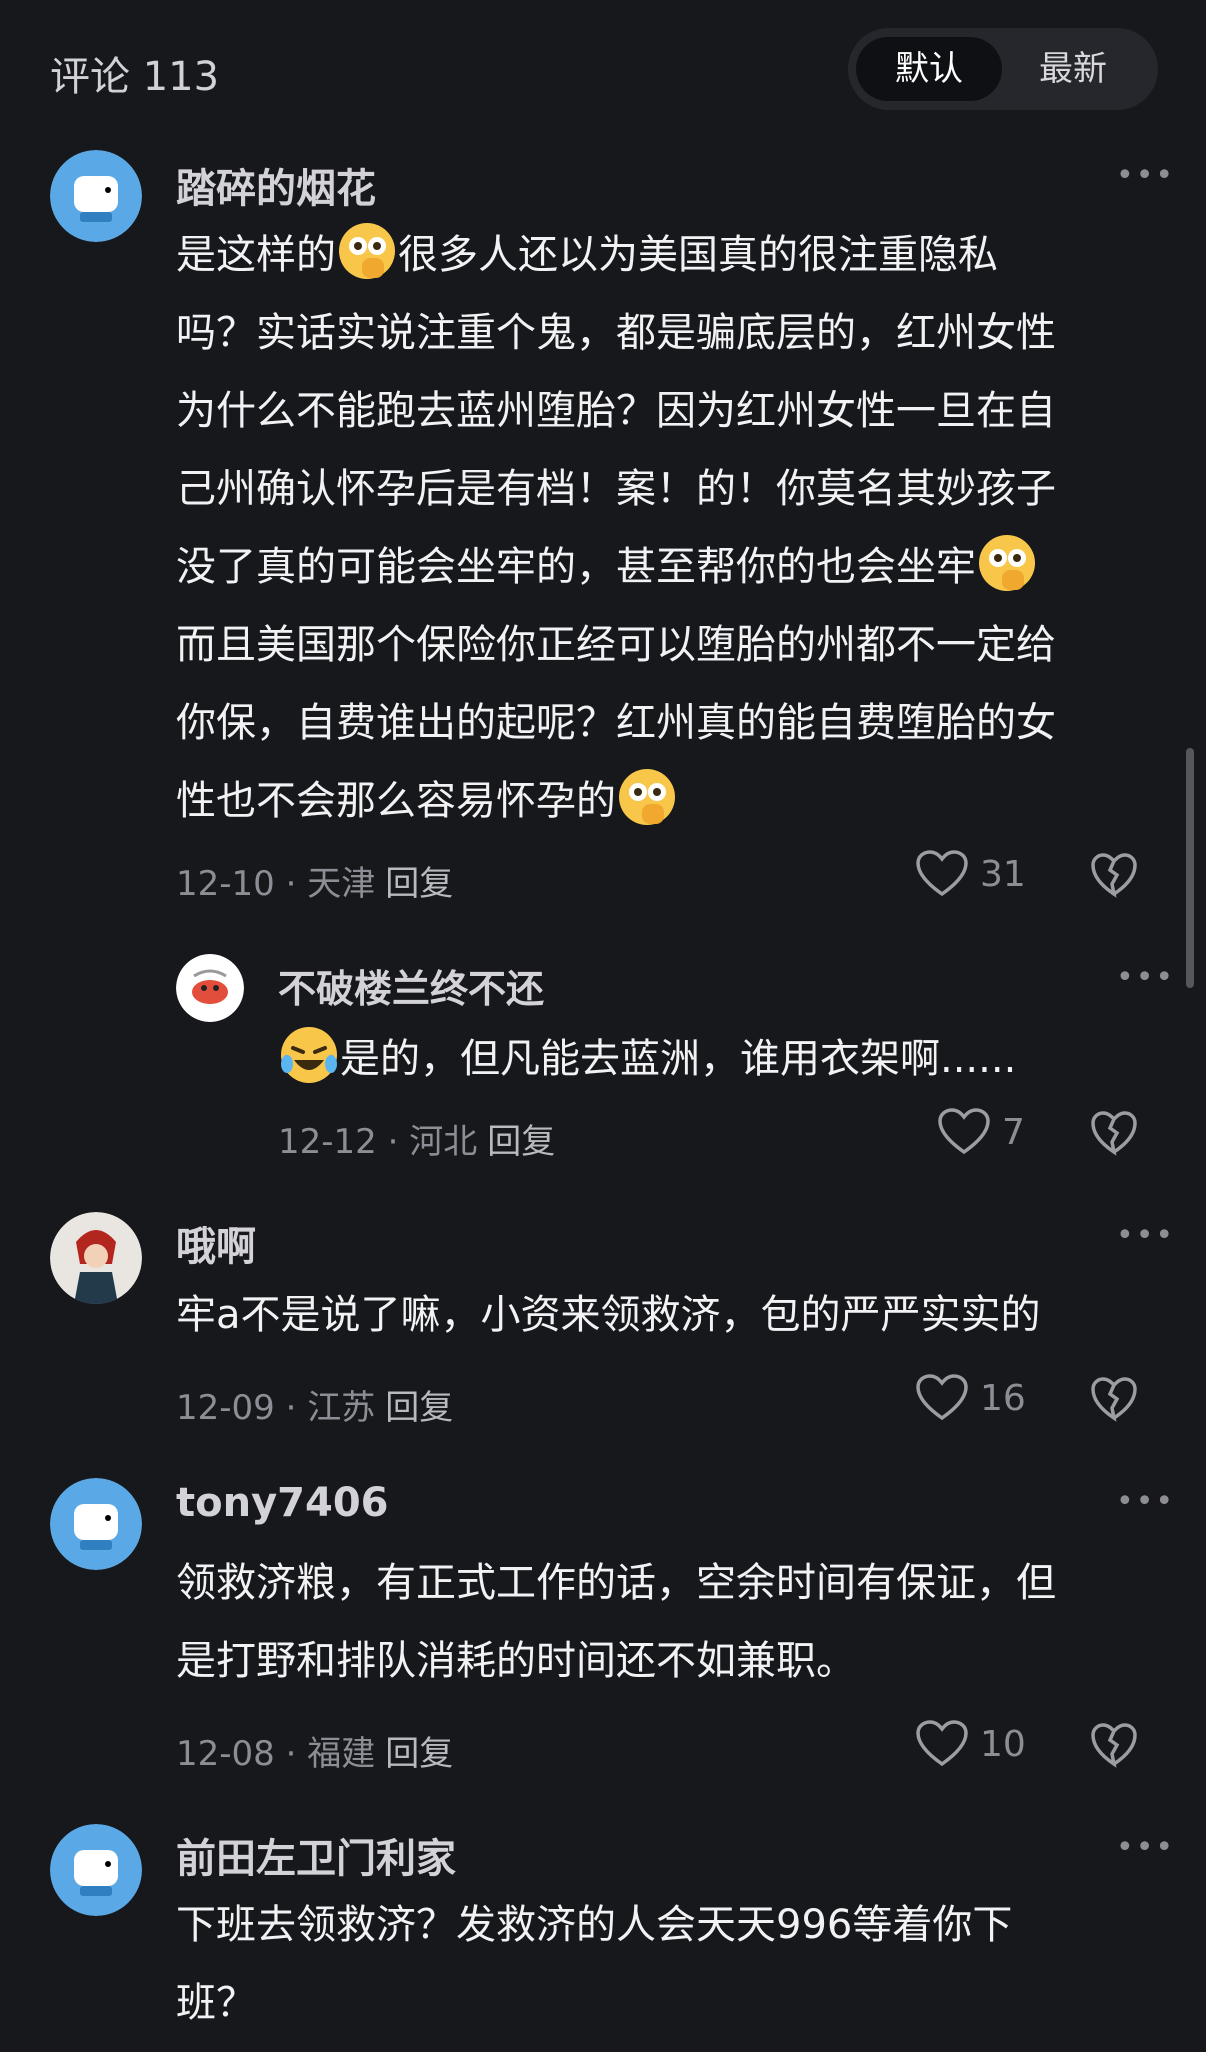  What do you see at coordinates (929, 69) in the screenshot?
I see `sort-default-tab: 默认` at bounding box center [929, 69].